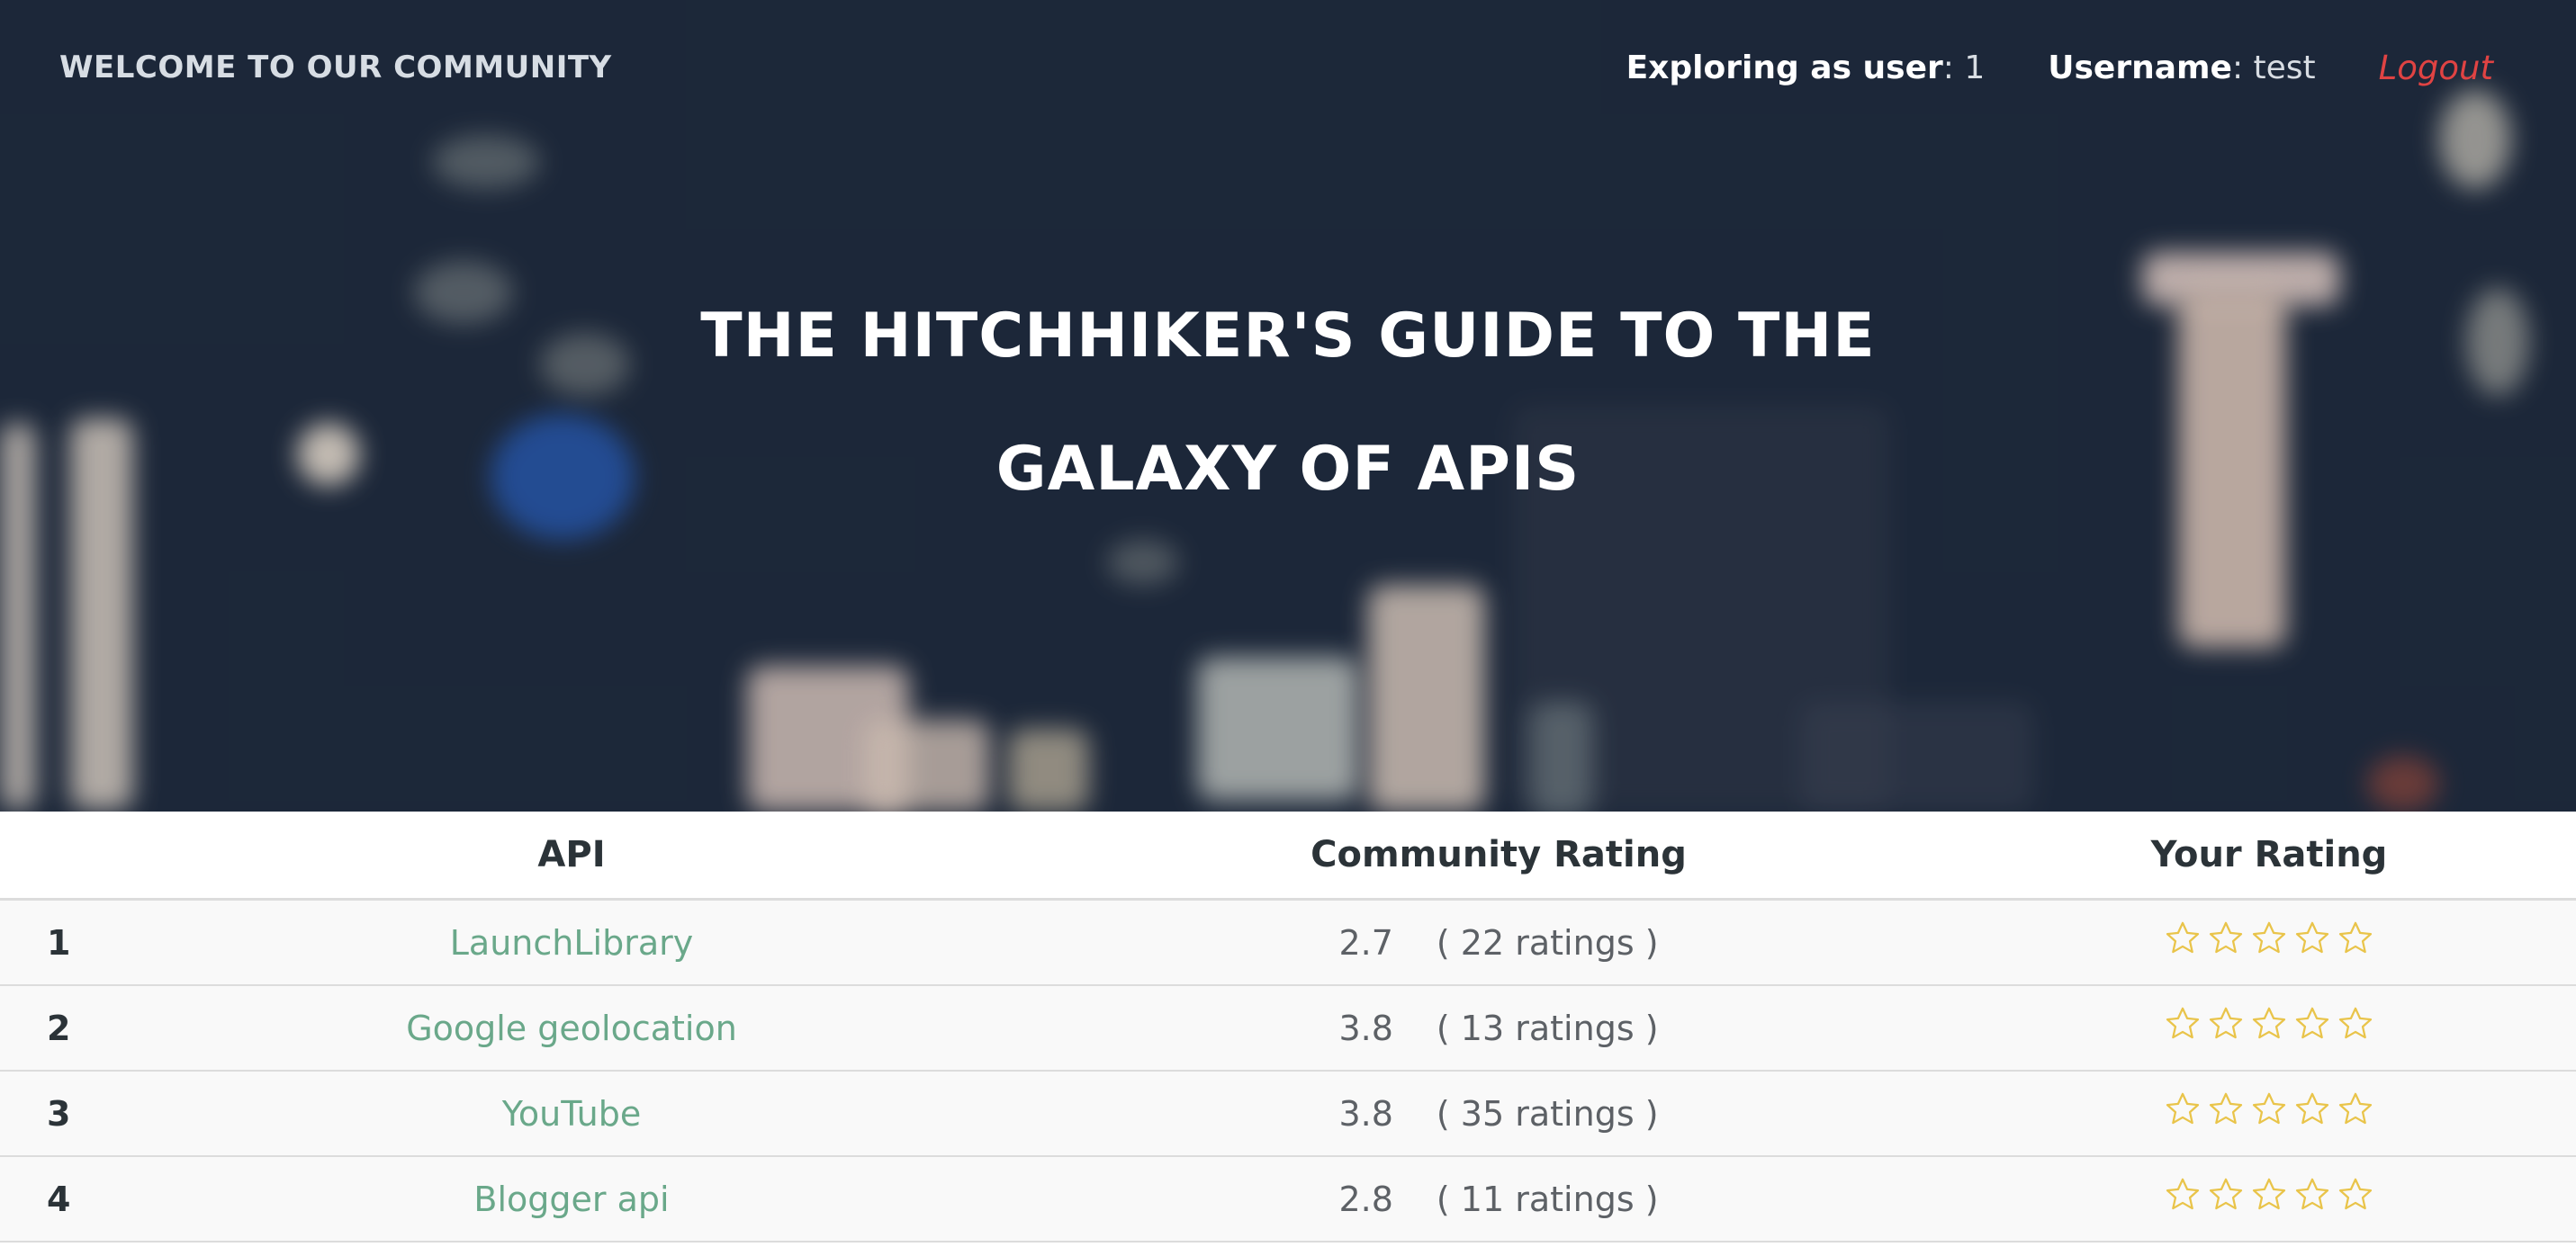 The image size is (2576, 1256). Describe the element at coordinates (1784, 67) in the screenshot. I see `exploring-label: Exploring as user` at that location.